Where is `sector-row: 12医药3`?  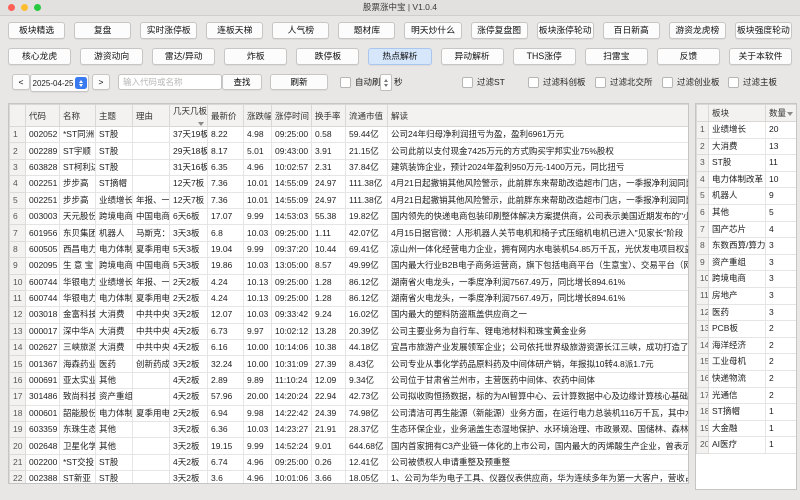
sector-row: 12医药3 is located at coordinates (746, 312).